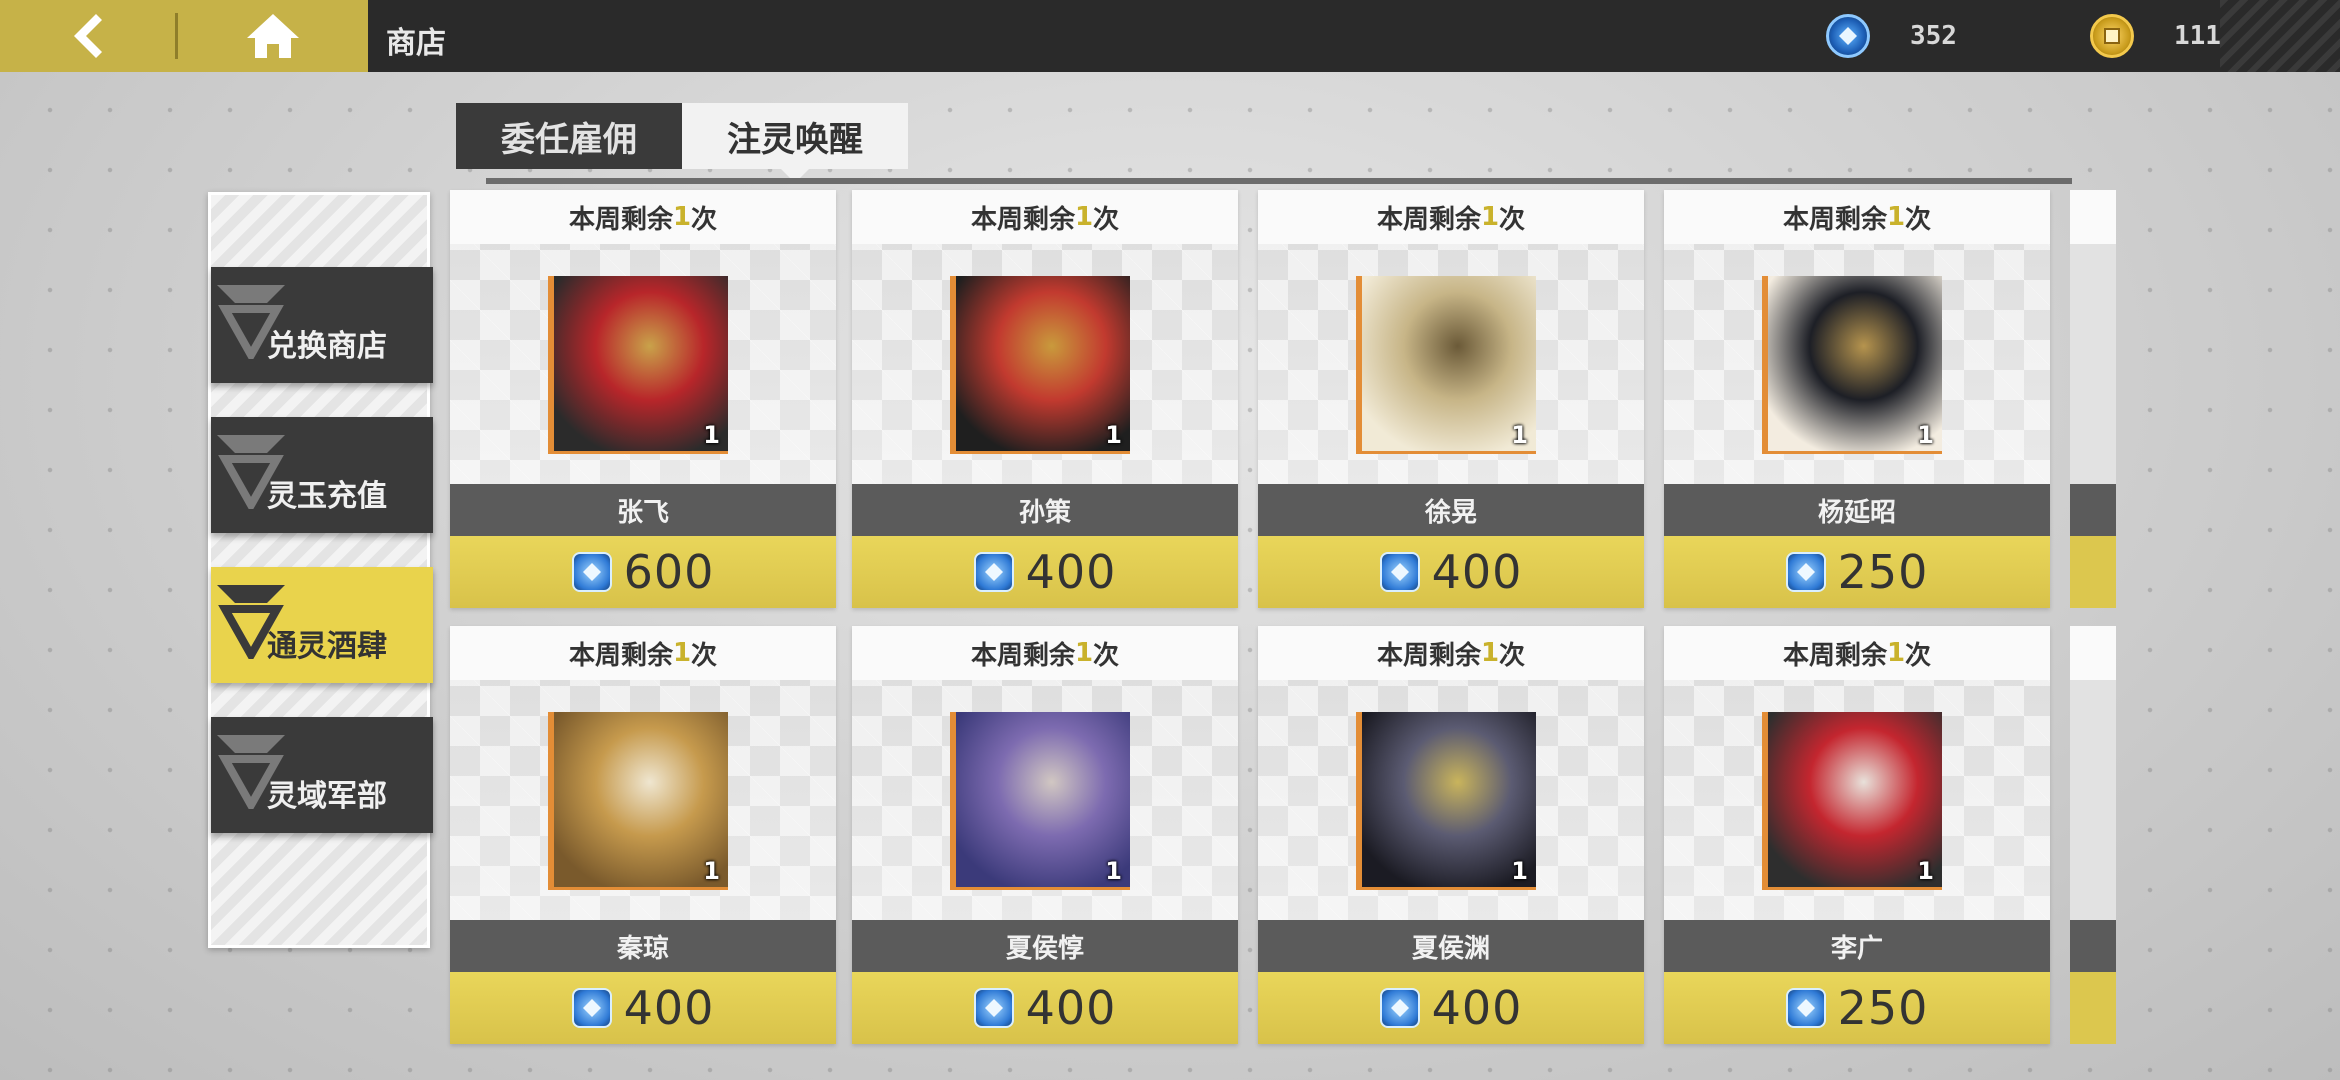  I want to click on shop-card: 本周剩余 1 次 1 夏侯渊 400, so click(1451, 835).